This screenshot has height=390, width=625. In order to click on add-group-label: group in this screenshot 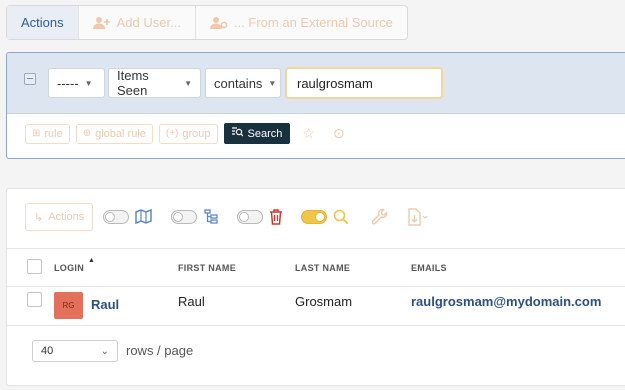, I will do `click(196, 133)`.